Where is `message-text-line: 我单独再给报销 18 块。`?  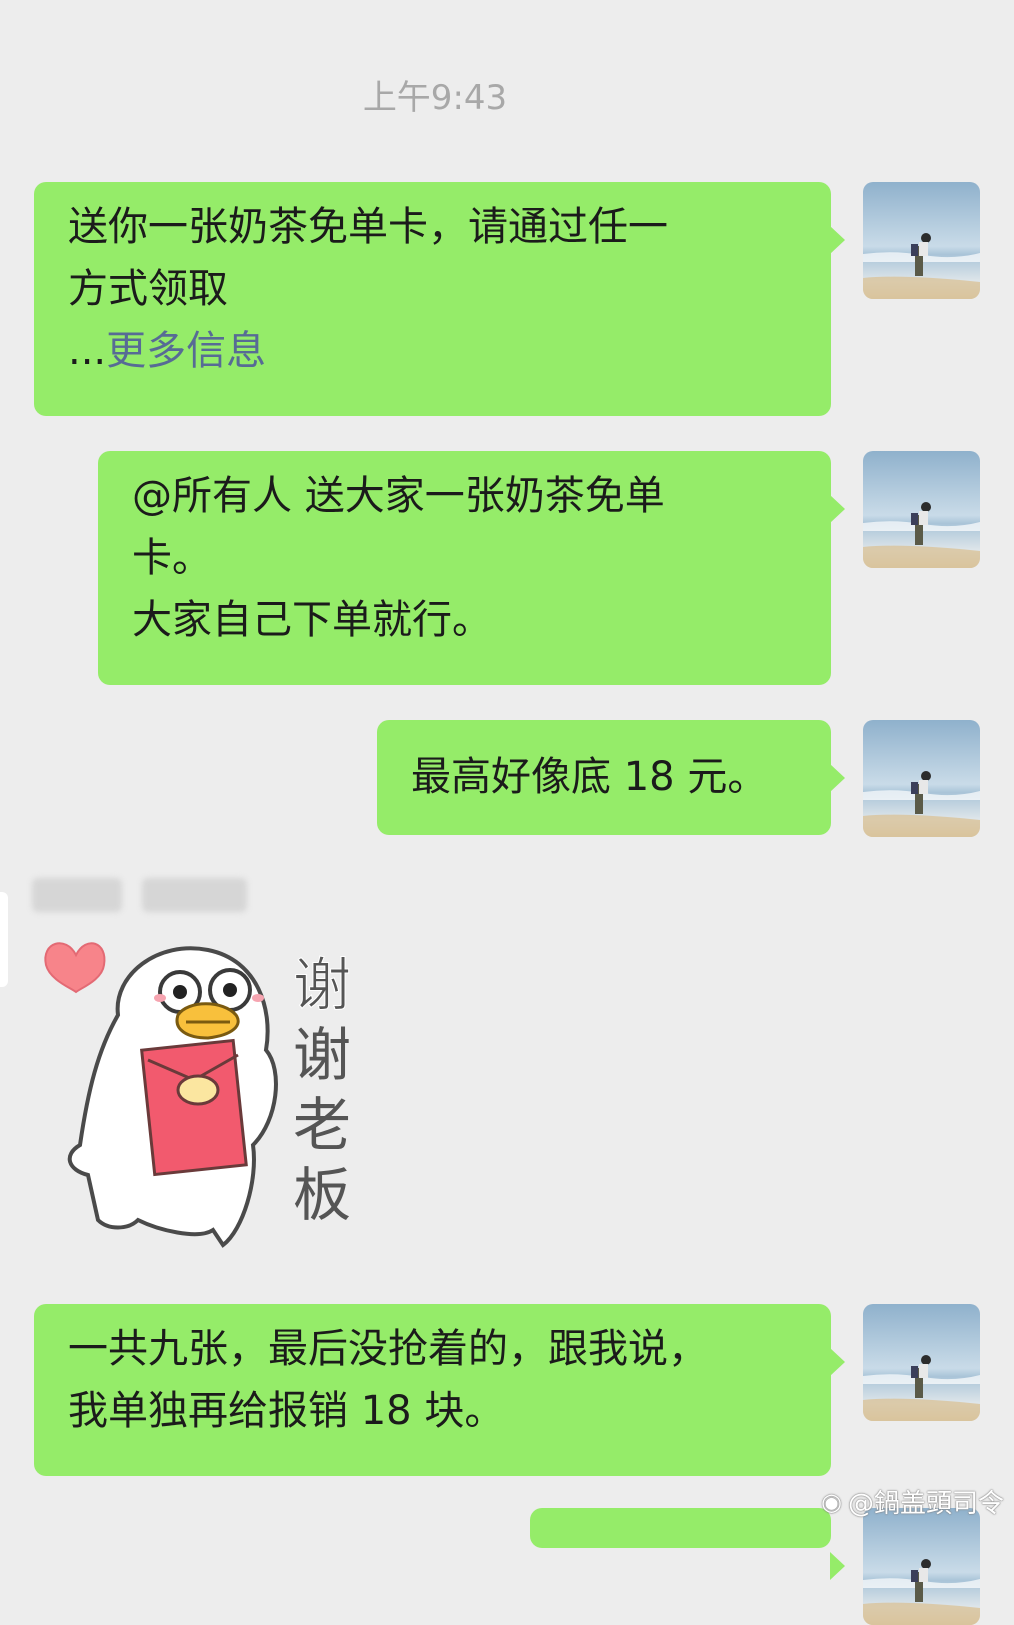 message-text-line: 我单独再给报销 18 块。 is located at coordinates (286, 1411).